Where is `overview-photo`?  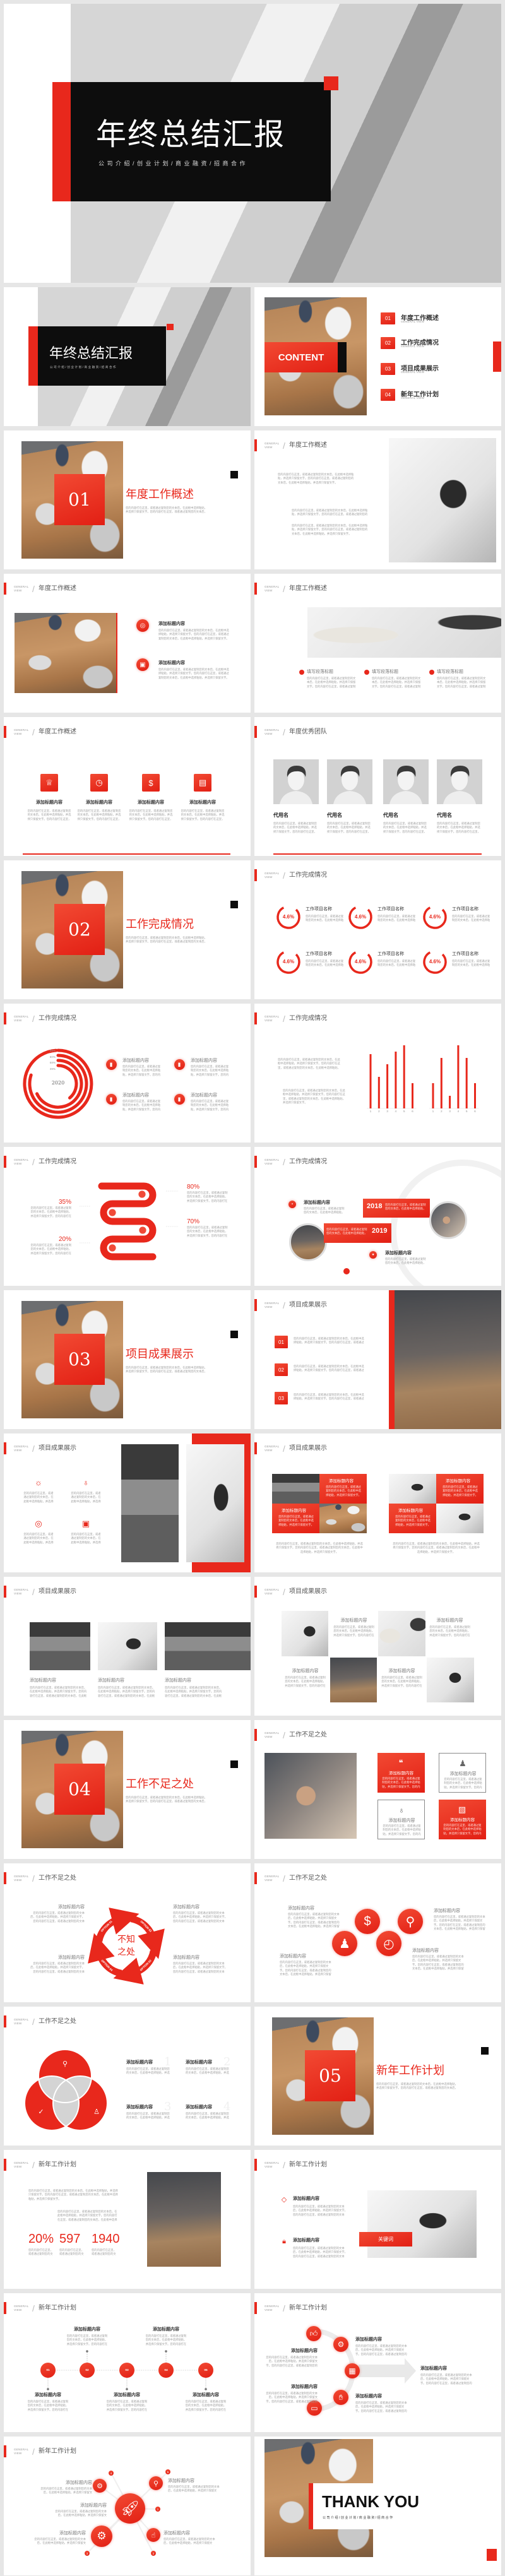
overview-photo is located at coordinates (65, 653).